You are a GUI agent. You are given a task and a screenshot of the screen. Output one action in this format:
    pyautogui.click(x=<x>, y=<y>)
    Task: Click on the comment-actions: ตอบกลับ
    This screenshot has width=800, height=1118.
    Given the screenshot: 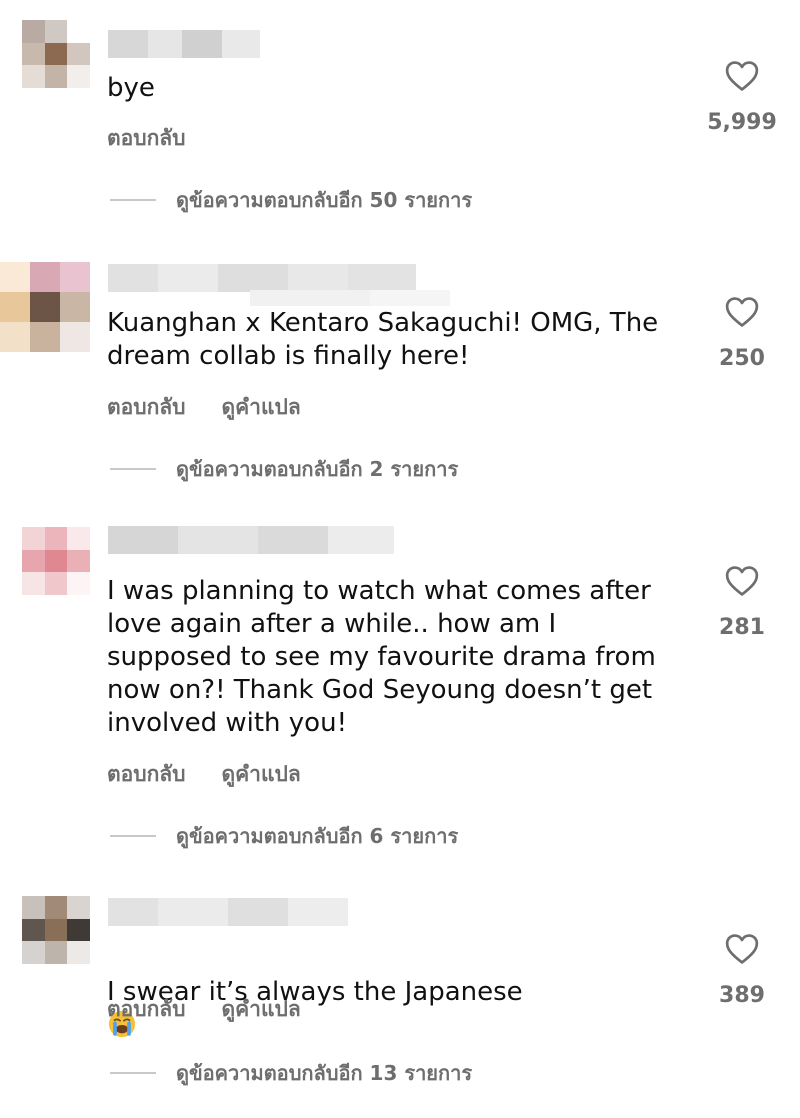 What is the action you would take?
    pyautogui.click(x=146, y=138)
    